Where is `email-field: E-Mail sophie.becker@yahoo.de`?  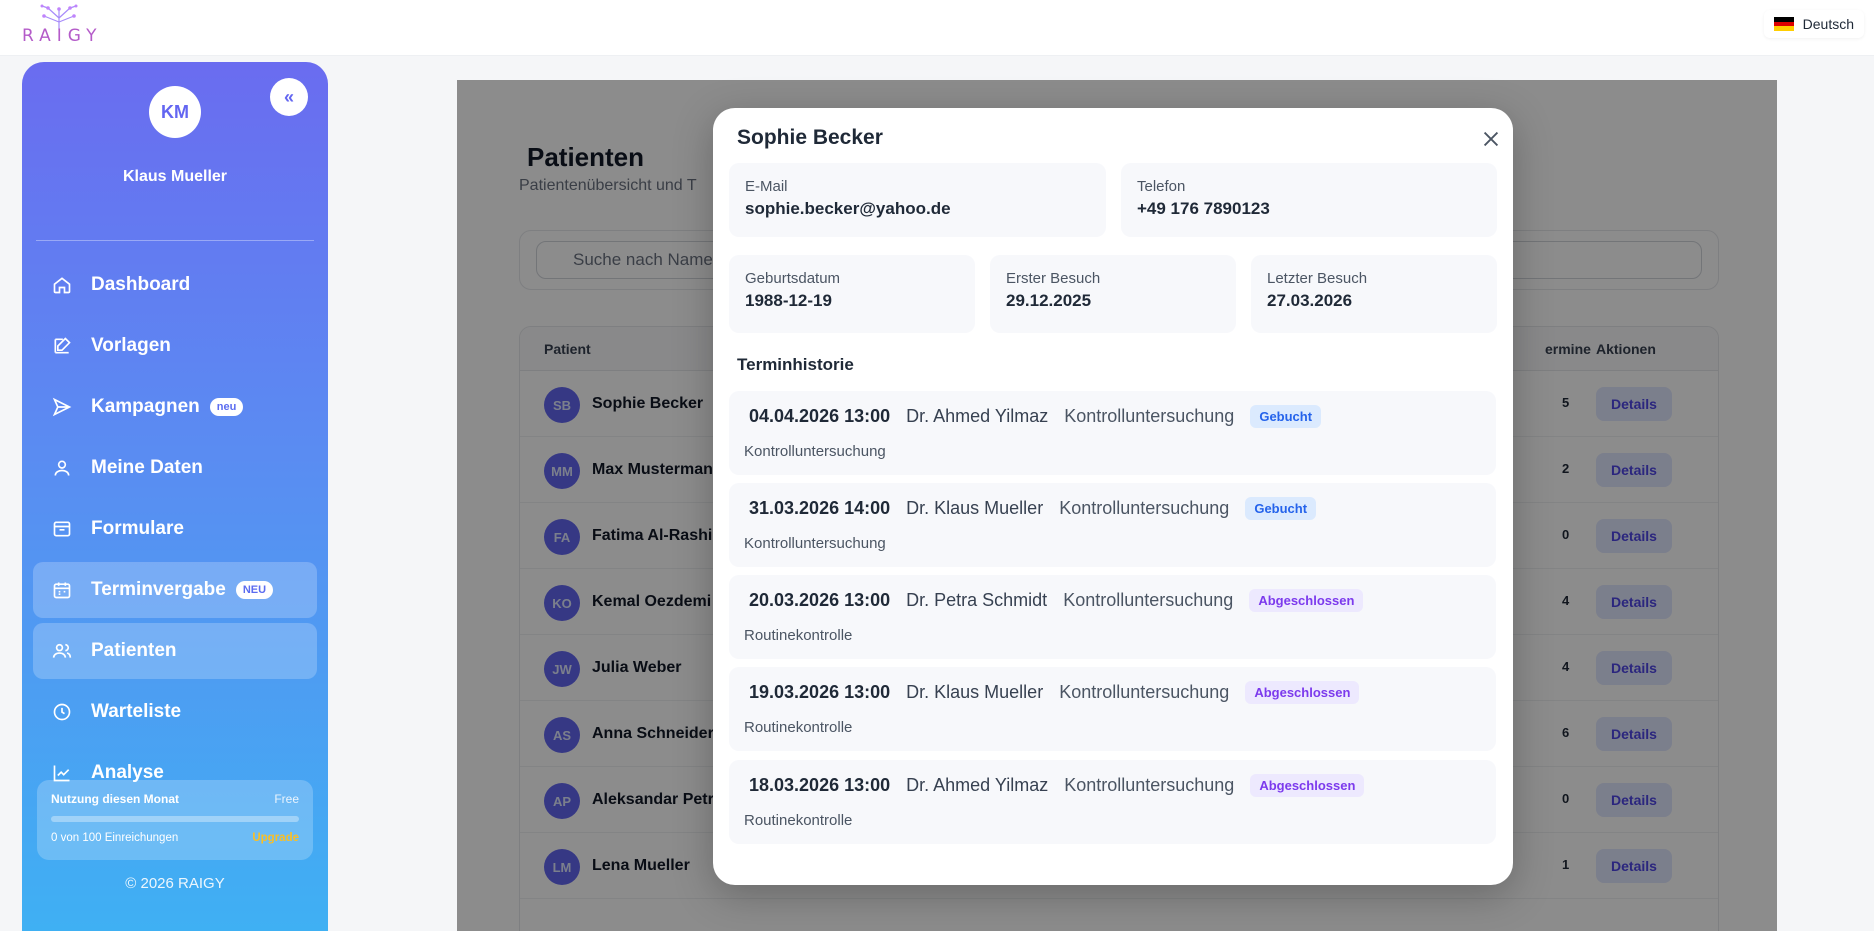
email-field: E-Mail sophie.becker@yahoo.de is located at coordinates (917, 200).